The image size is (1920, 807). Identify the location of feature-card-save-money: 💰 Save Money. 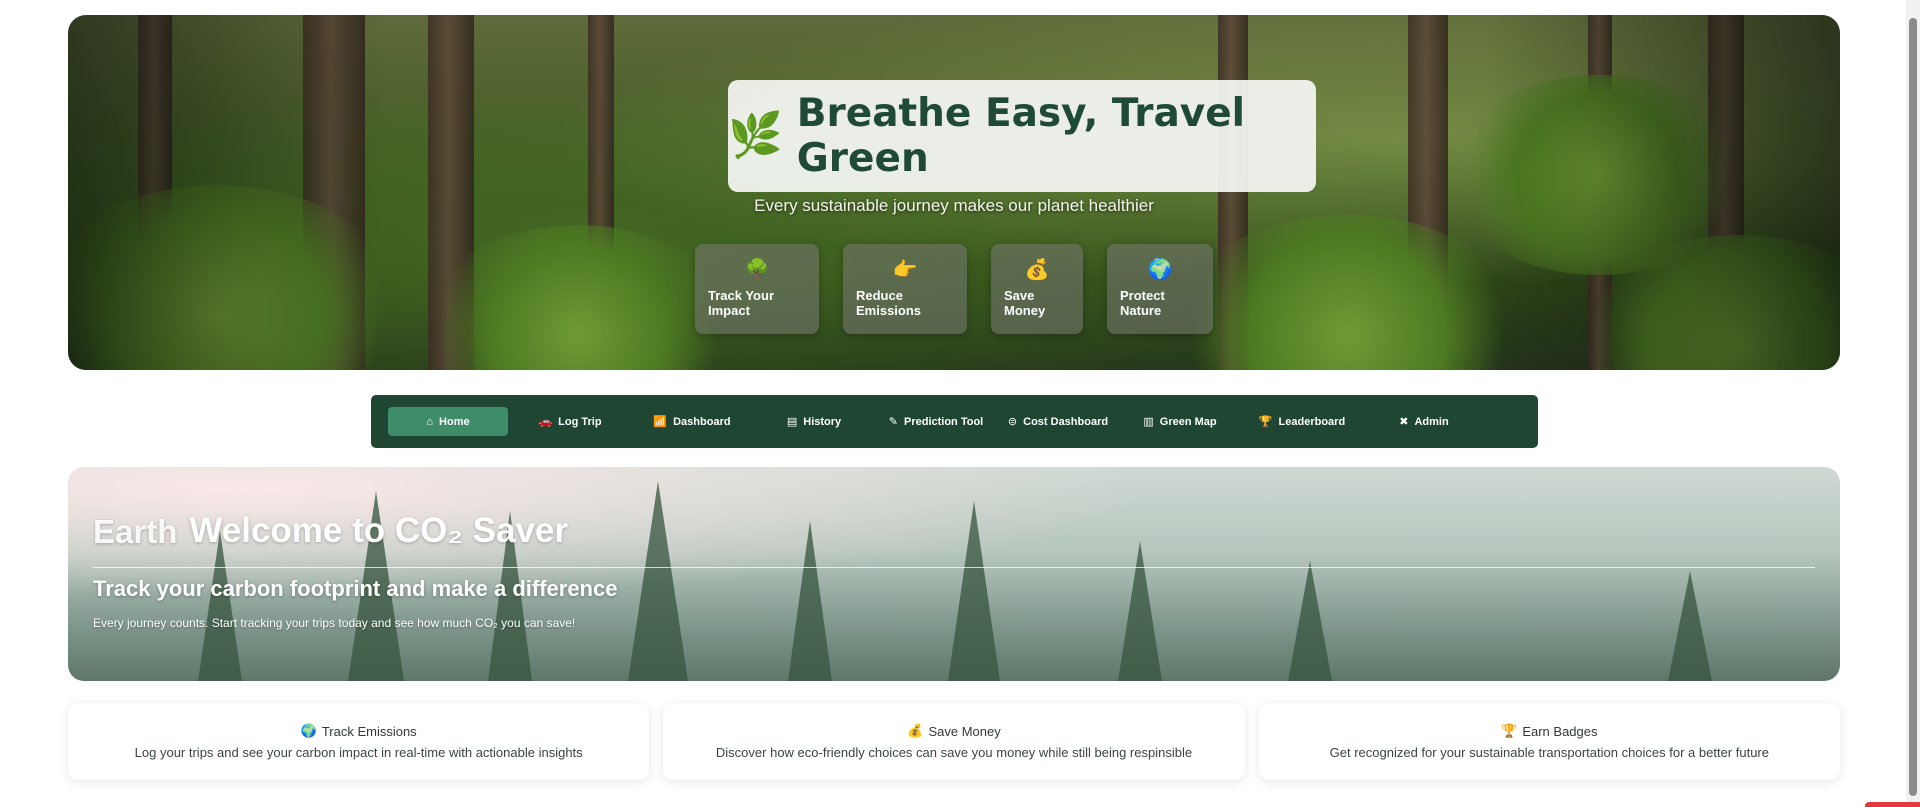
(1037, 289).